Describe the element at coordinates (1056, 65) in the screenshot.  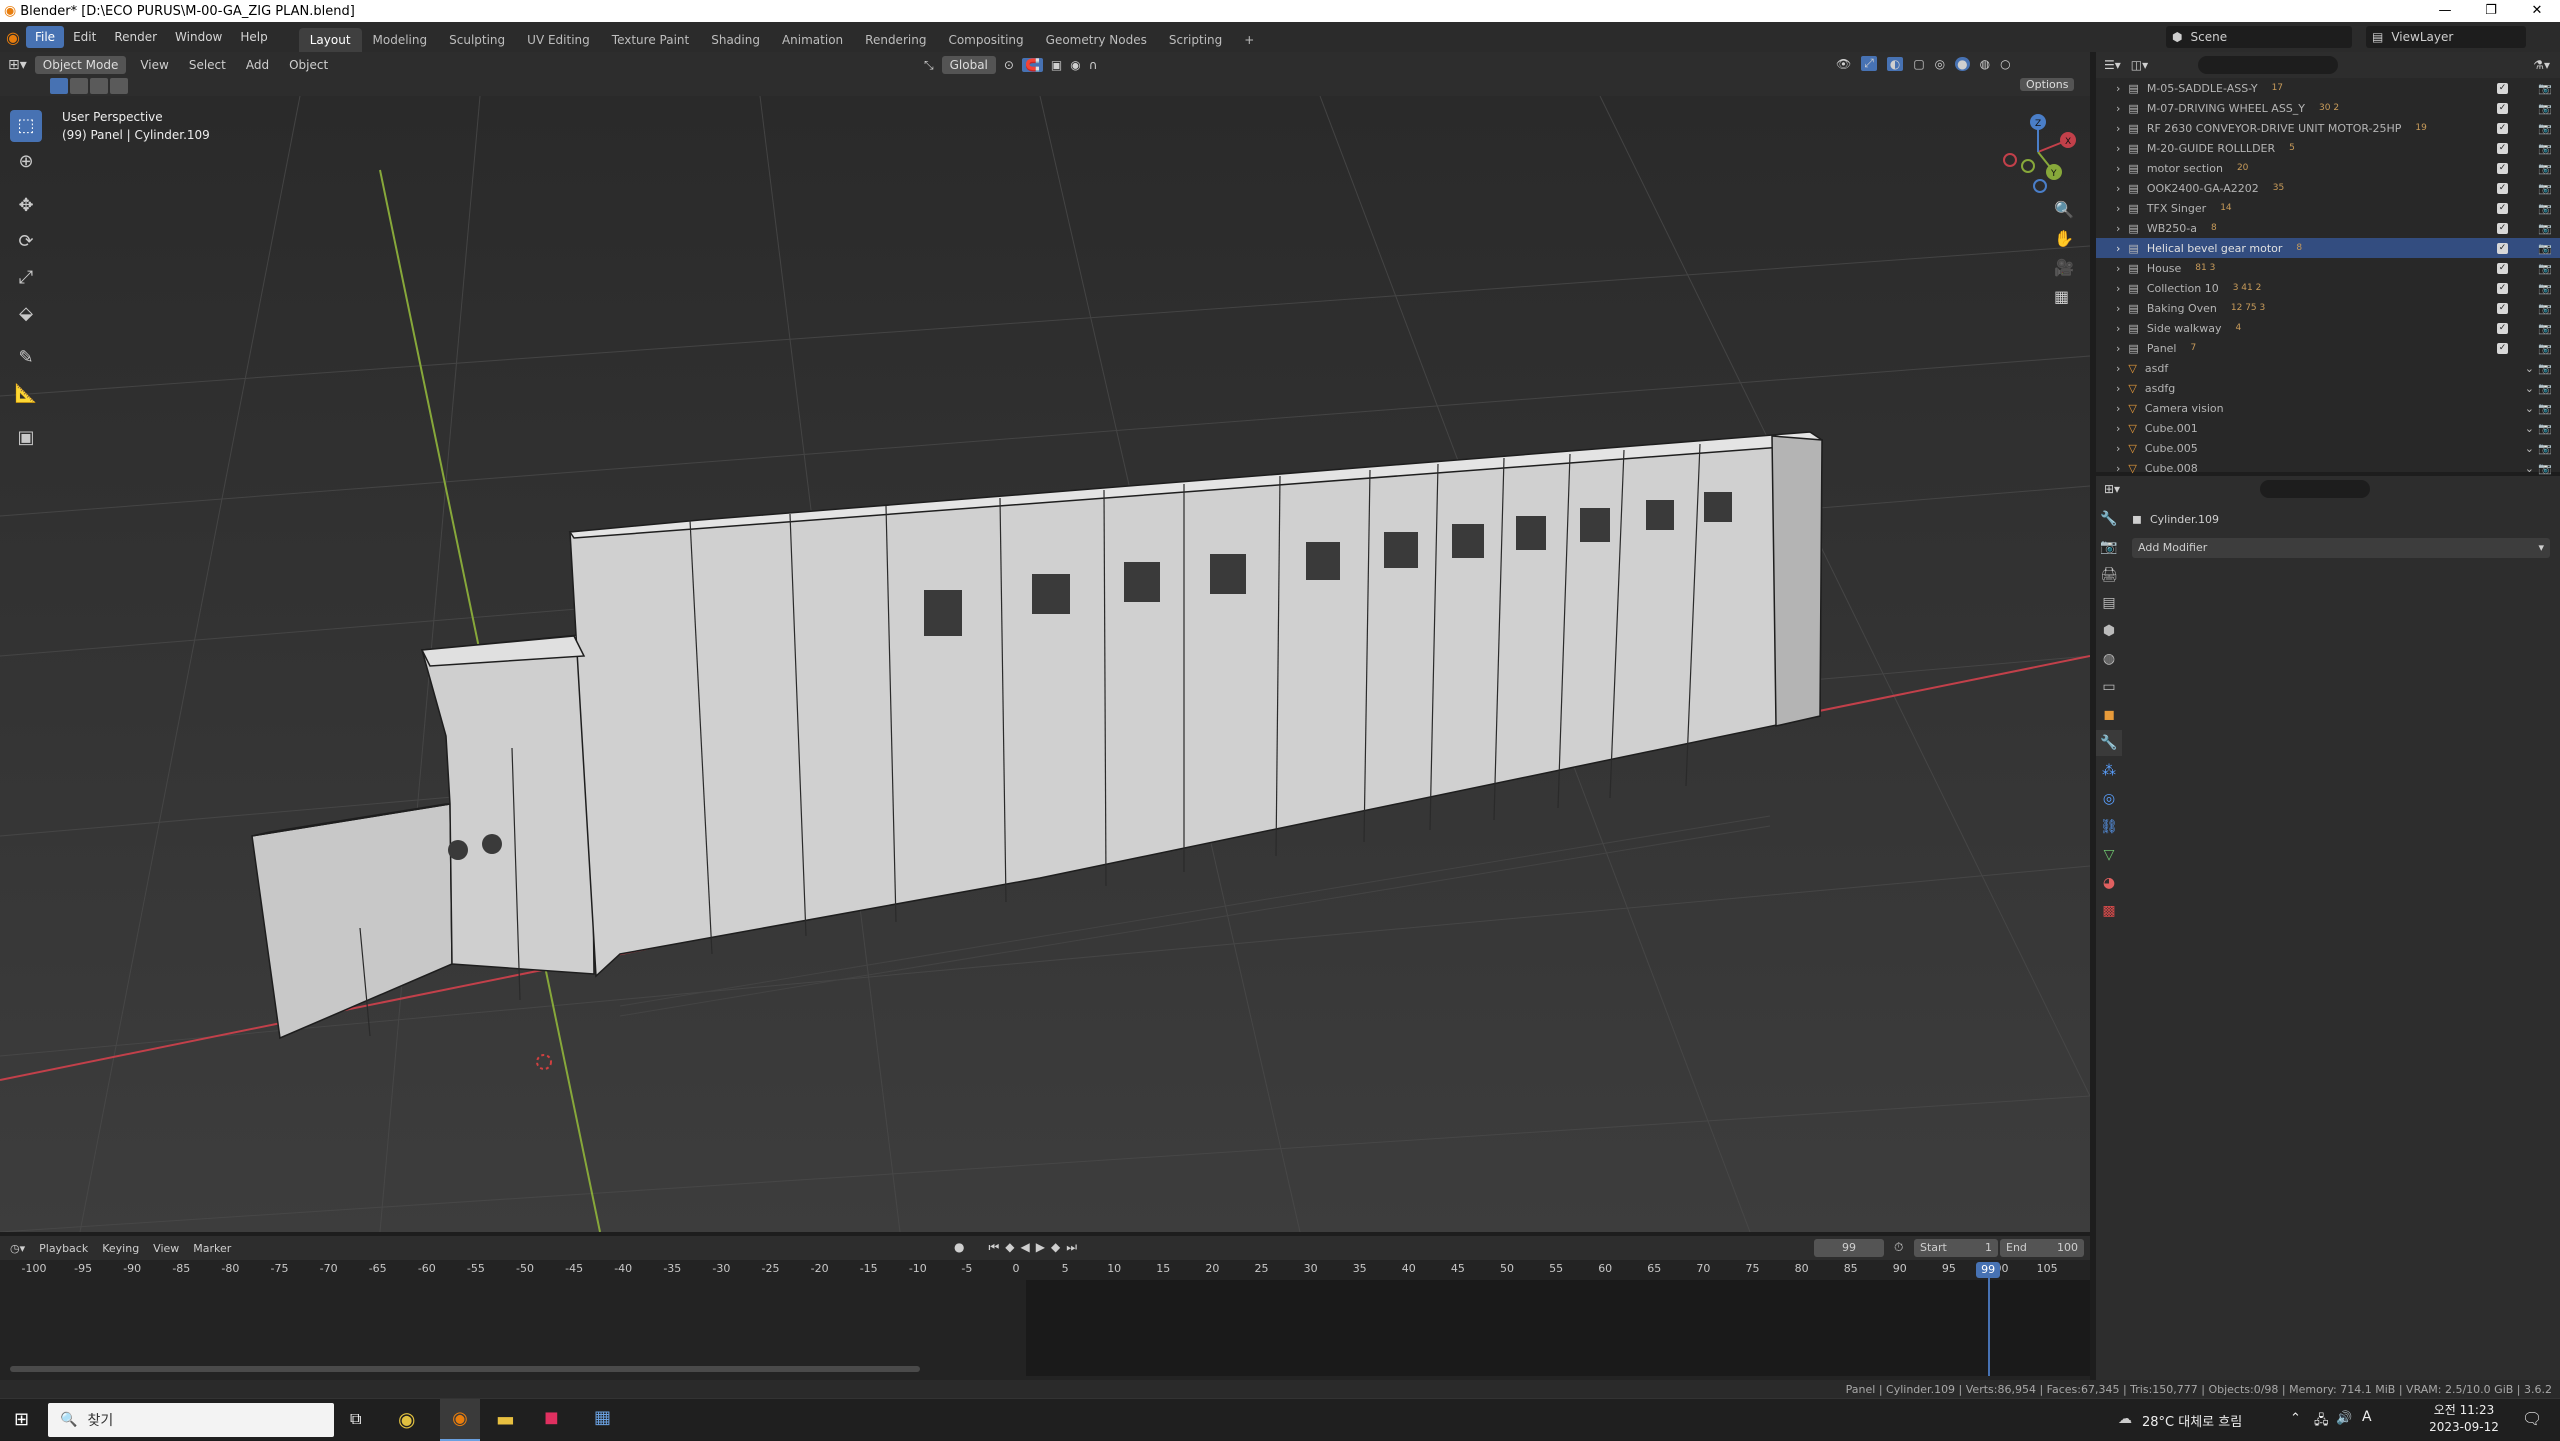
I see `snap-target-icon: ▣` at that location.